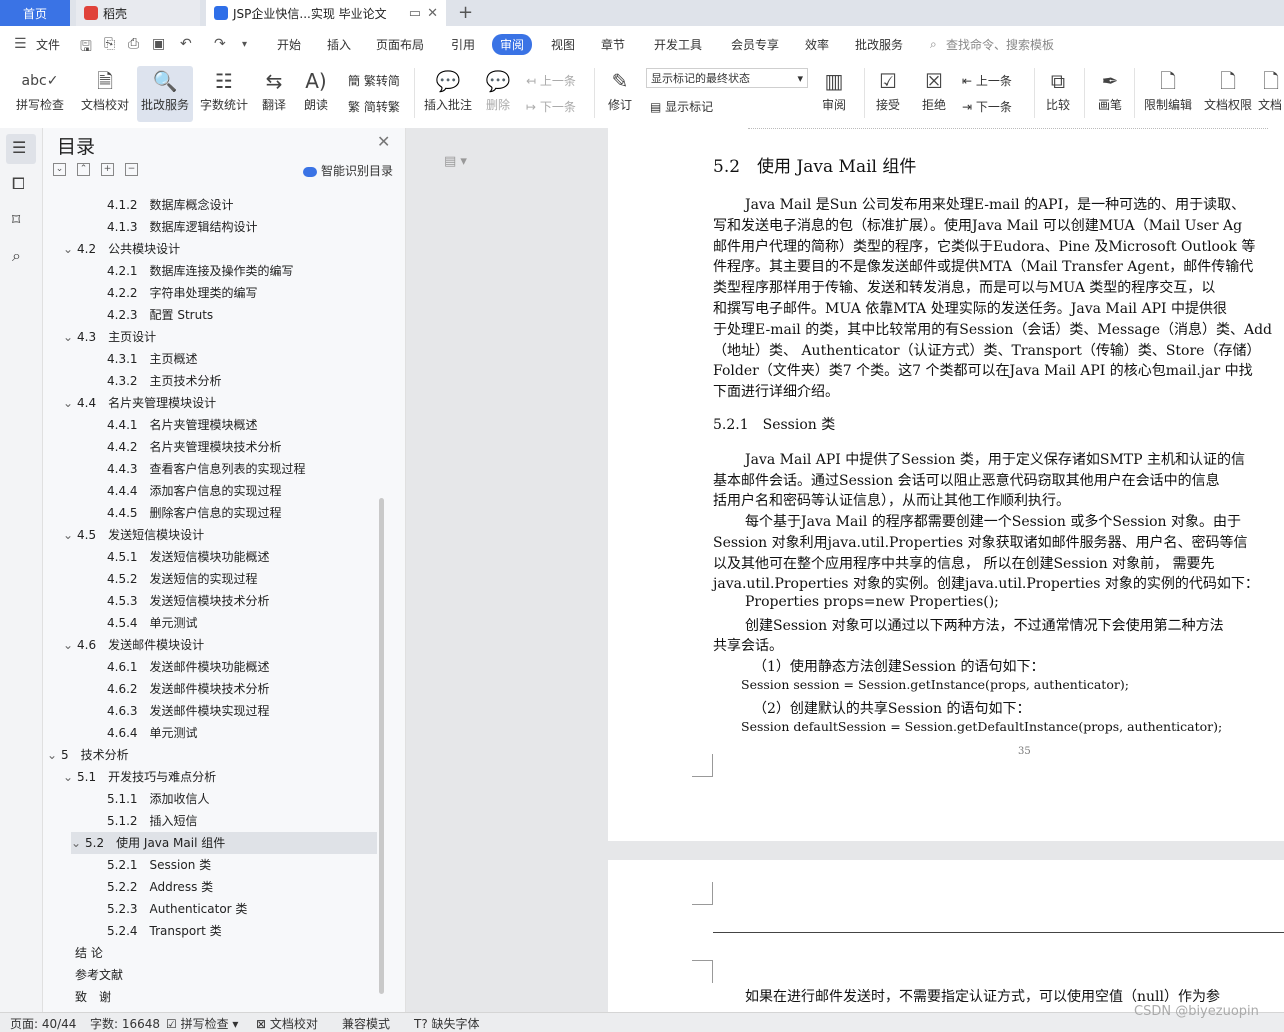 This screenshot has height=1032, width=1284. Describe the element at coordinates (681, 106) in the screenshot. I see `show-marks-button: ▤ 显示标记` at that location.